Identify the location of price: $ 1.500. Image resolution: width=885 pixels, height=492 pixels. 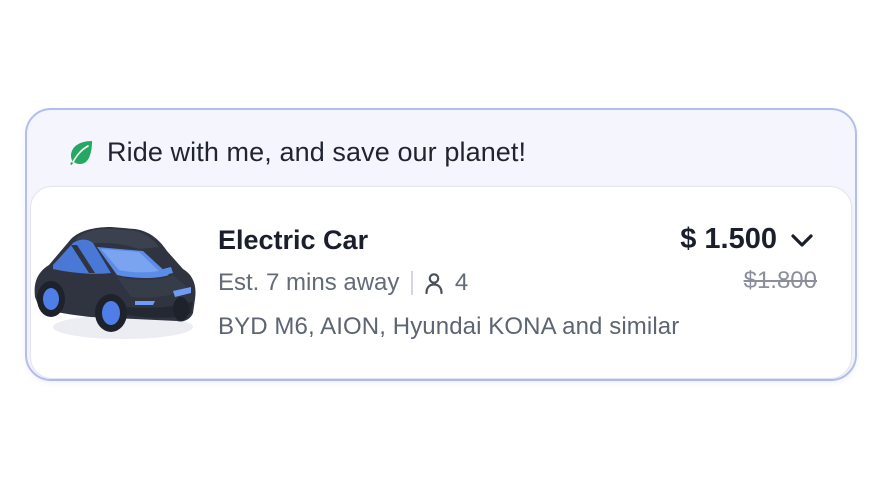
(728, 239).